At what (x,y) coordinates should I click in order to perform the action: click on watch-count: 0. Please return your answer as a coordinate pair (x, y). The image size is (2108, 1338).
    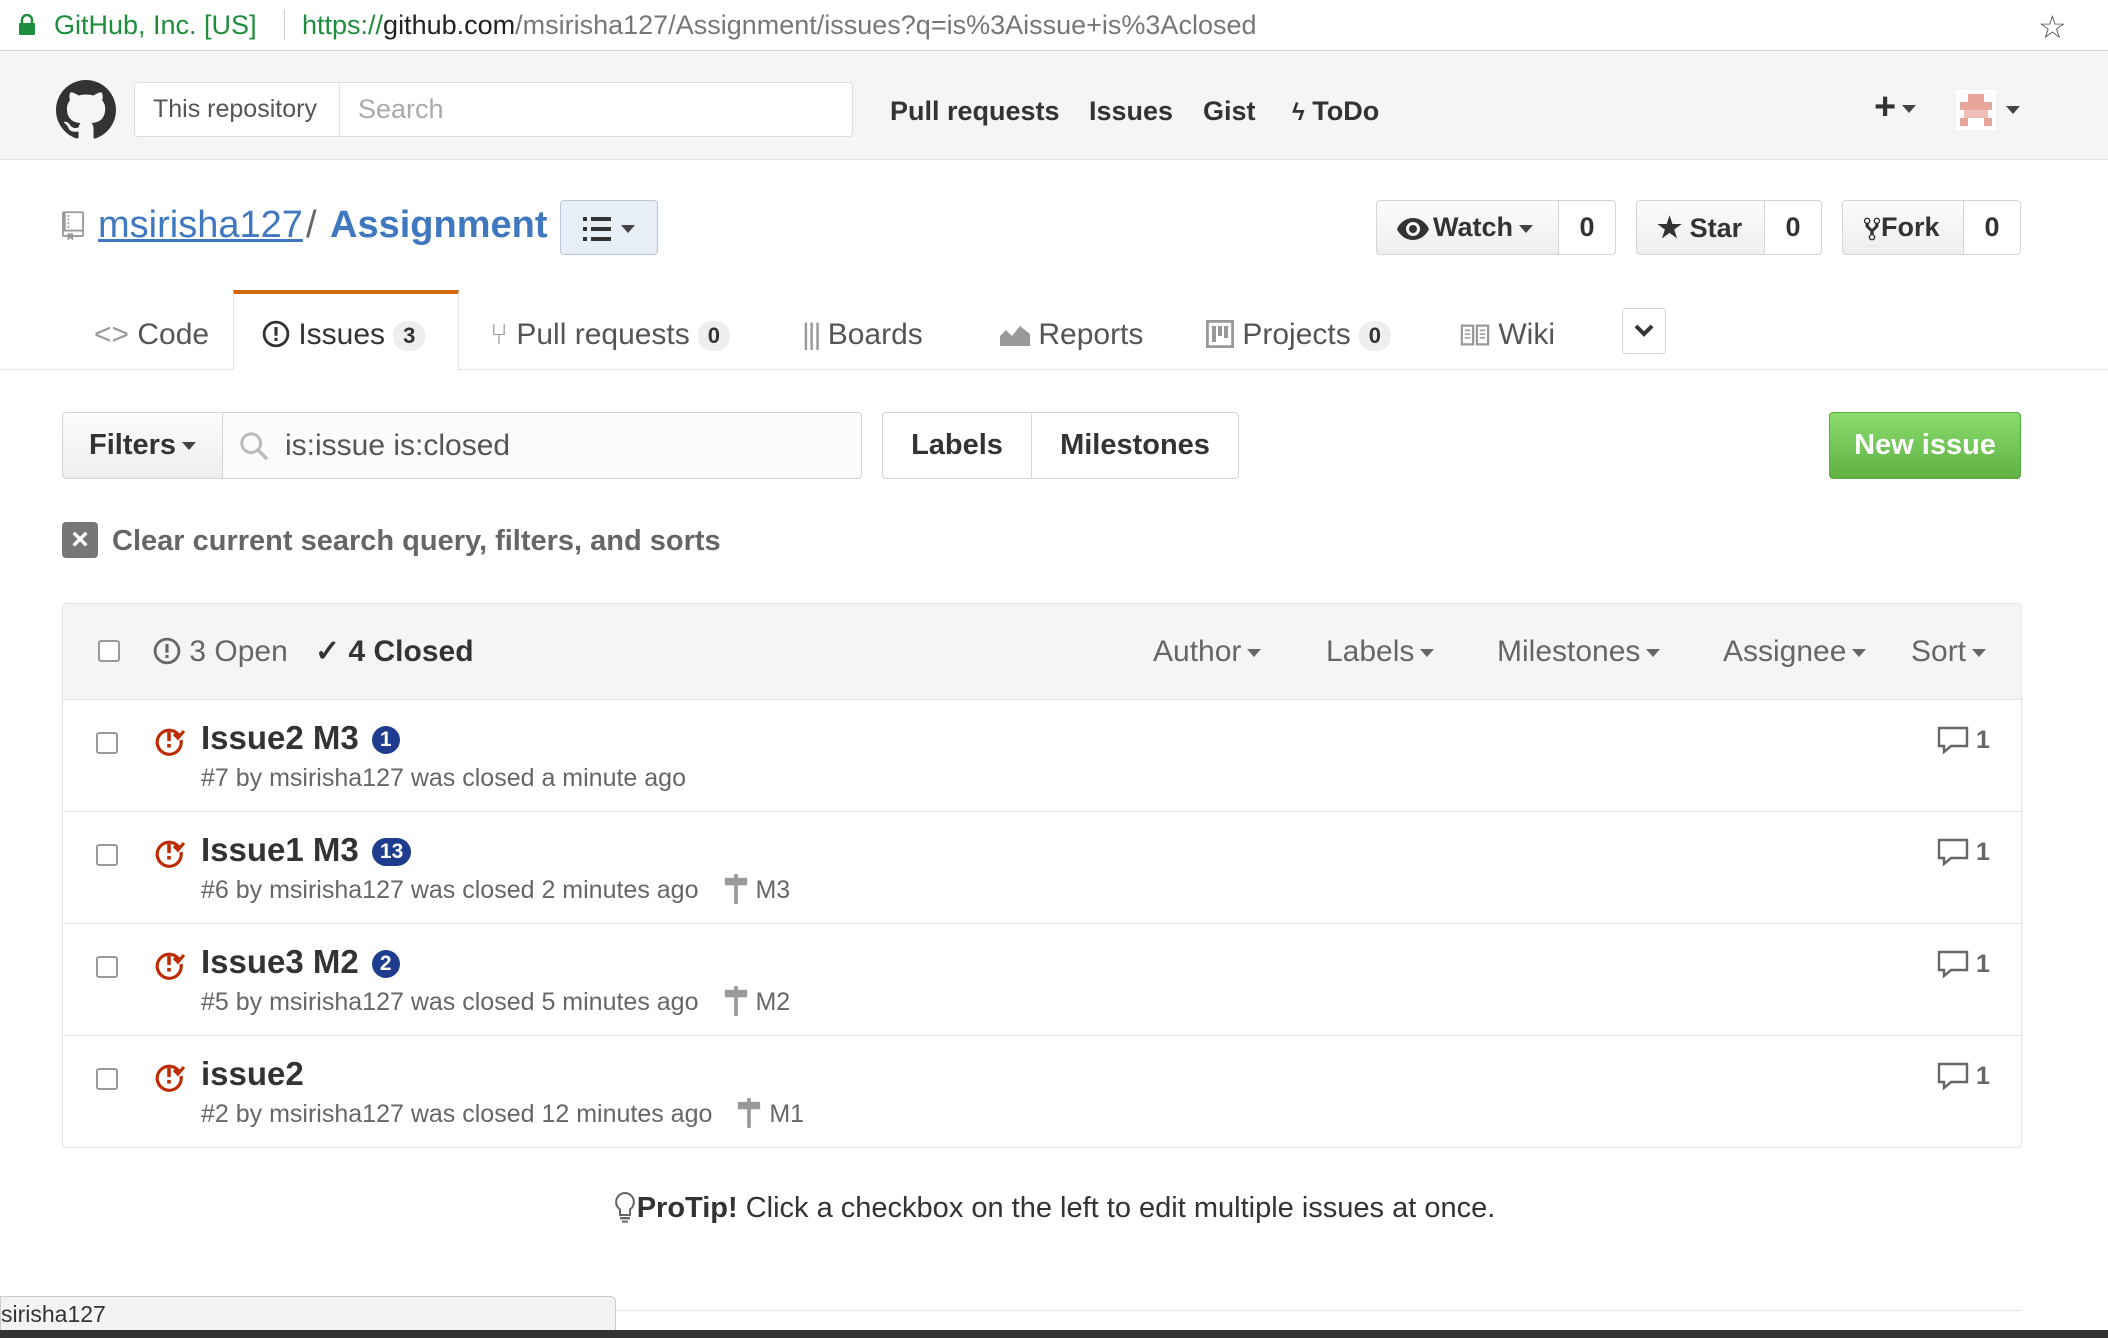
    Looking at the image, I should click on (1587, 227).